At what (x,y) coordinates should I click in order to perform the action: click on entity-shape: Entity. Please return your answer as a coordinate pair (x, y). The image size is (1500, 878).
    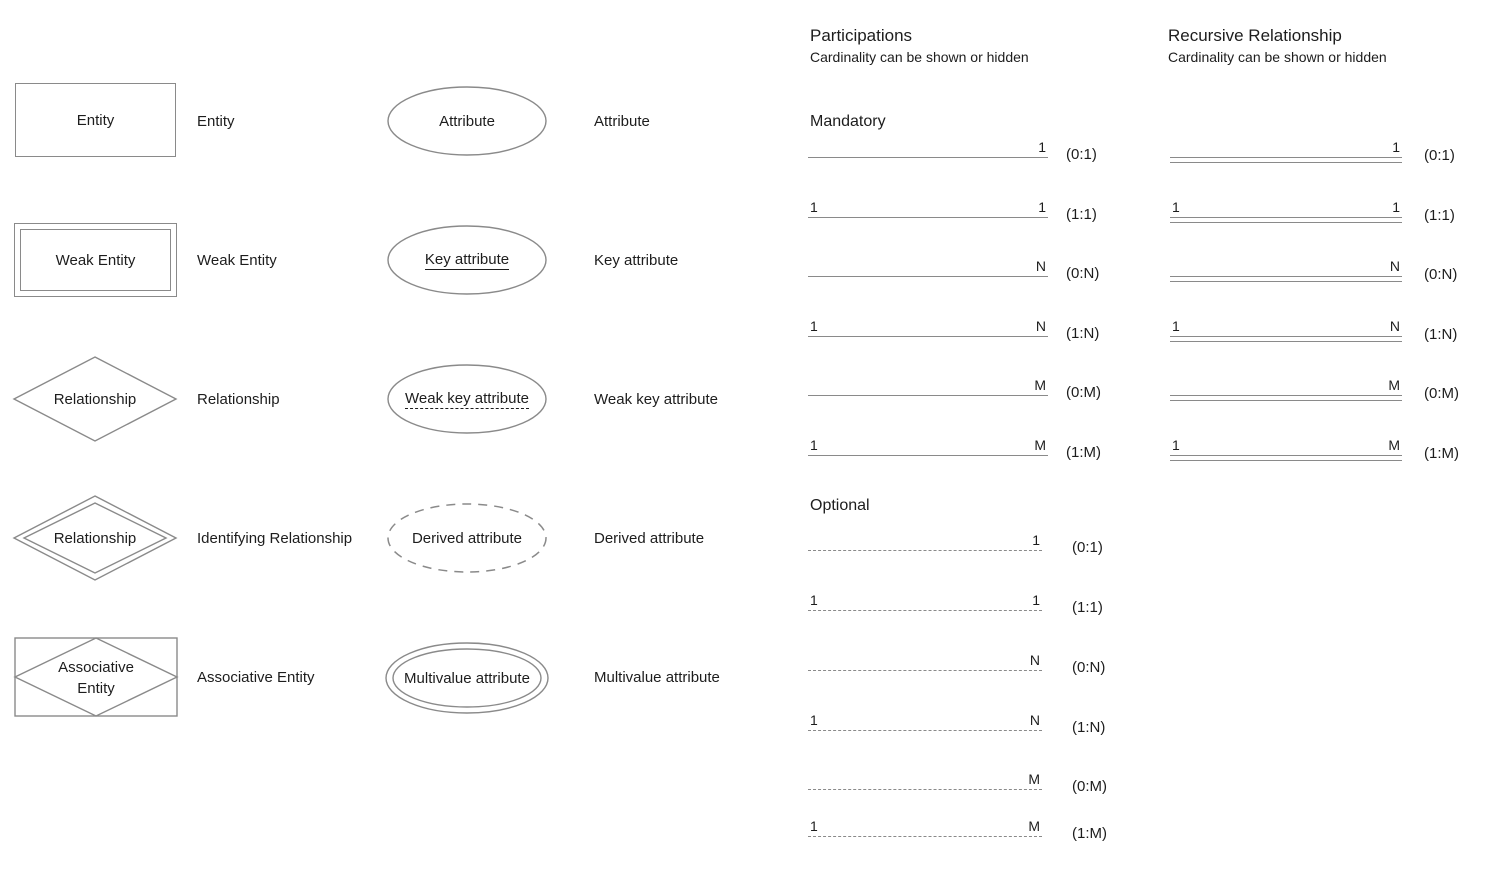
    Looking at the image, I should click on (95, 120).